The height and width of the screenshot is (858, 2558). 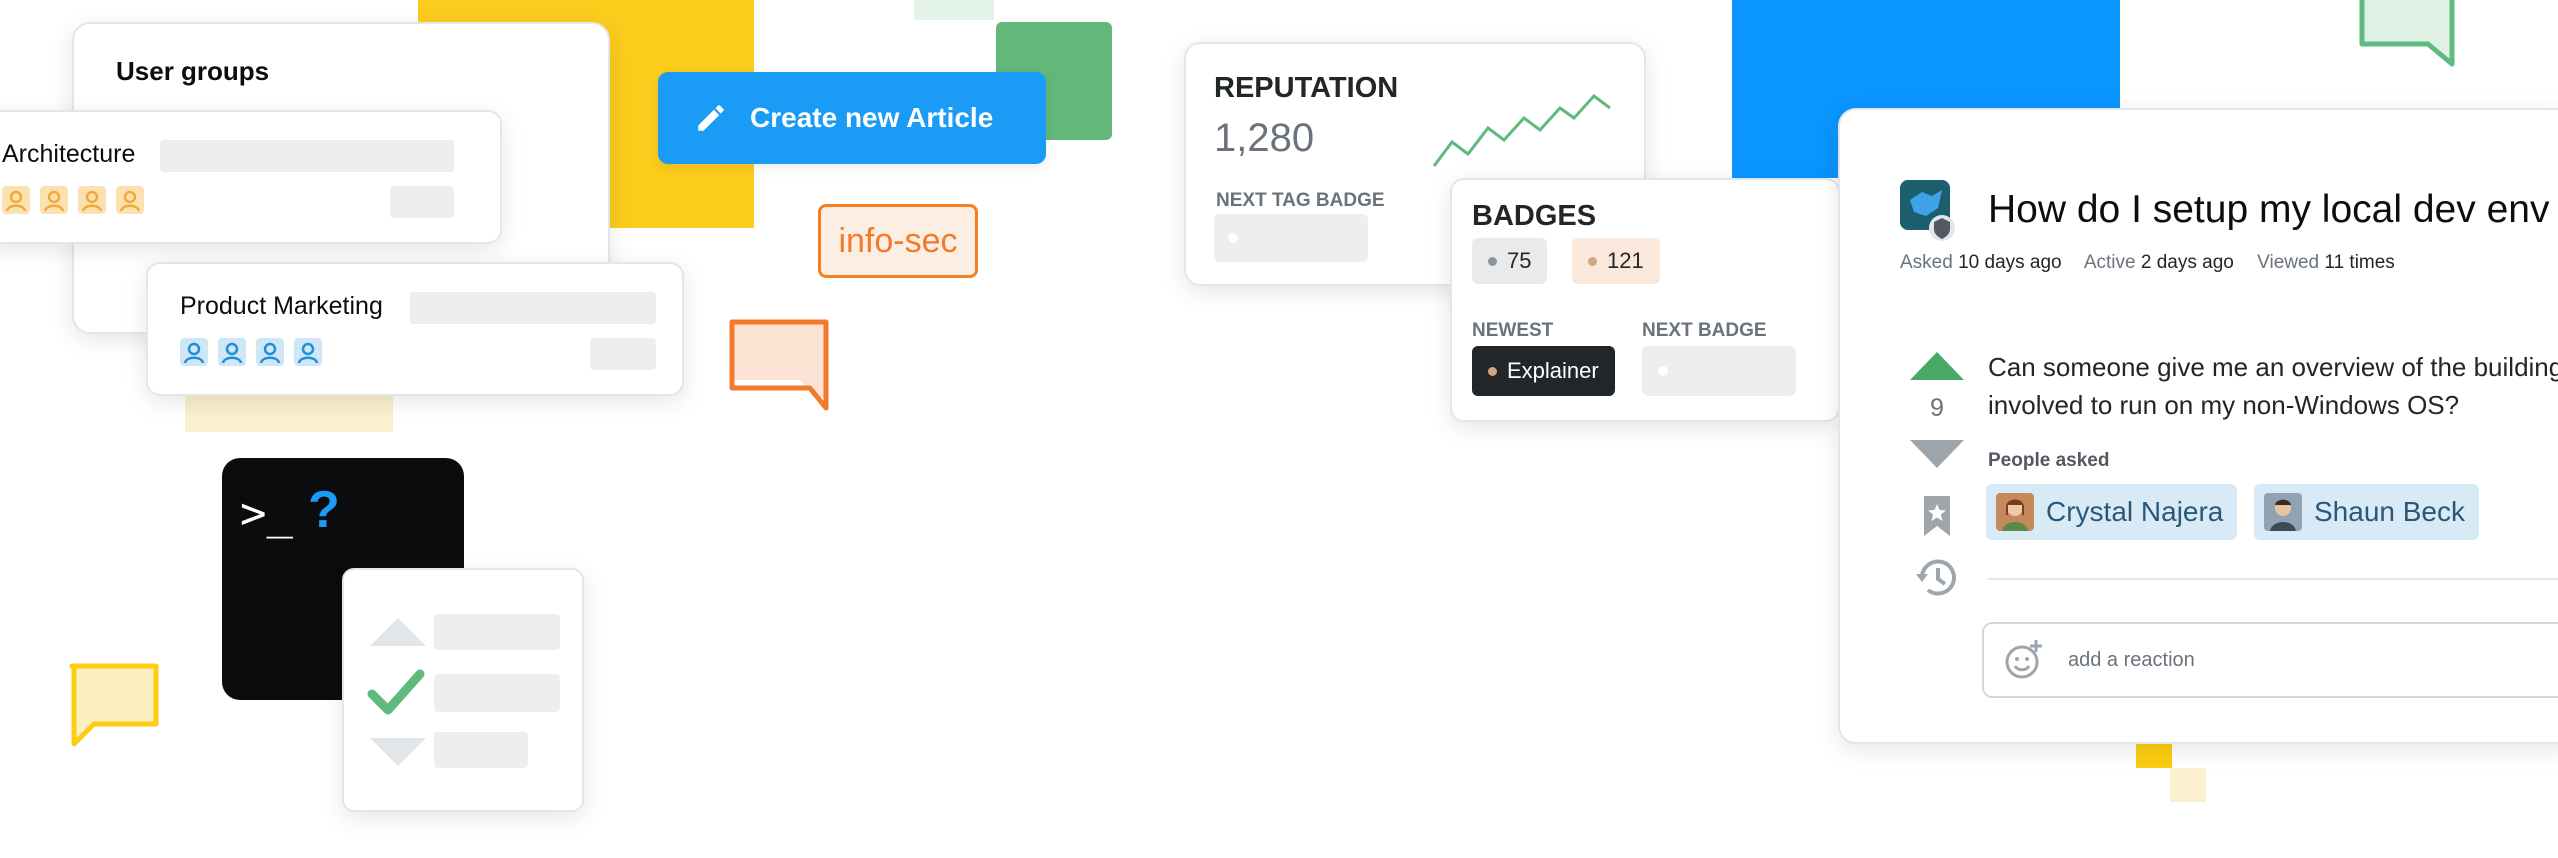 What do you see at coordinates (2154, 755) in the screenshot?
I see `yellow-square-small-decoration` at bounding box center [2154, 755].